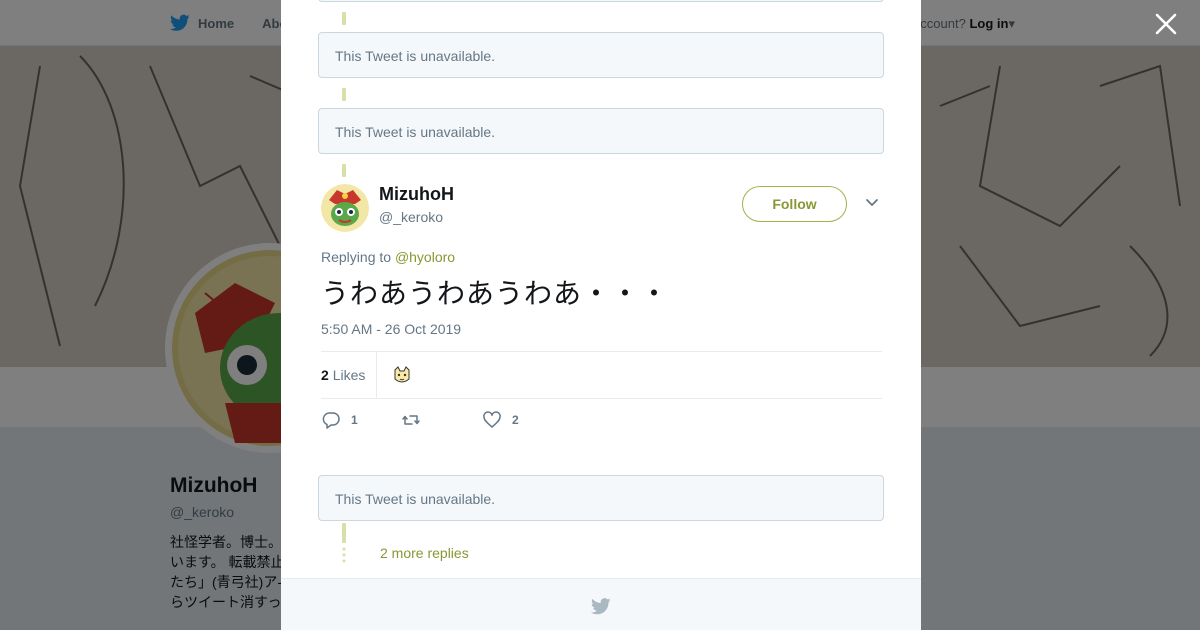  Describe the element at coordinates (376, 375) in the screenshot. I see `stats-divider` at that location.